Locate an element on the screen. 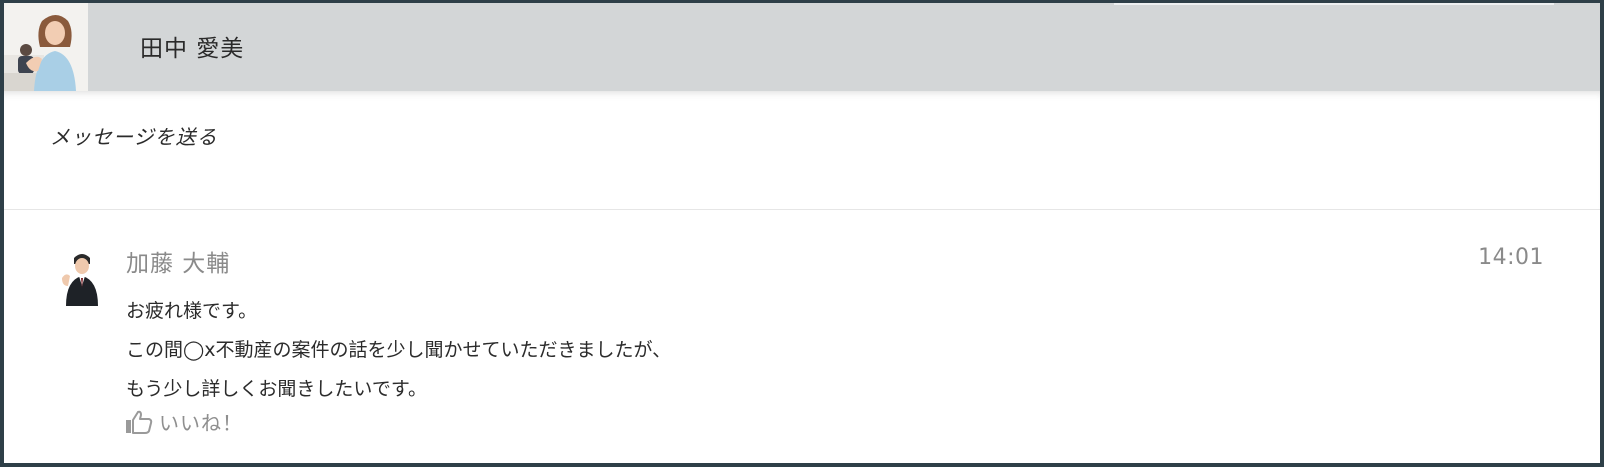 The width and height of the screenshot is (1604, 467). message-author: 加藤 大輔 is located at coordinates (178, 264).